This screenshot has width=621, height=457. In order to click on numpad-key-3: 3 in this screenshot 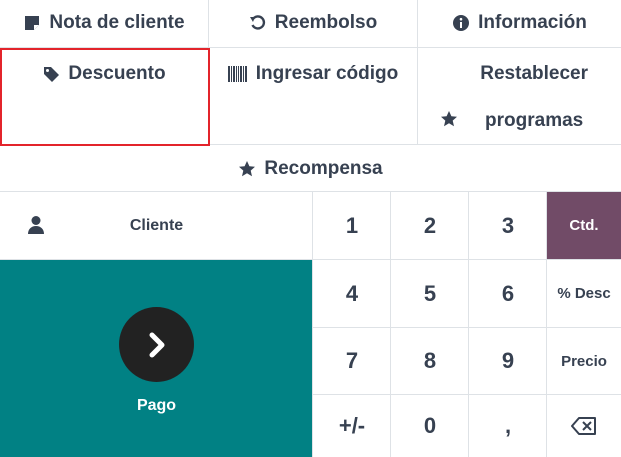, I will do `click(507, 226)`.